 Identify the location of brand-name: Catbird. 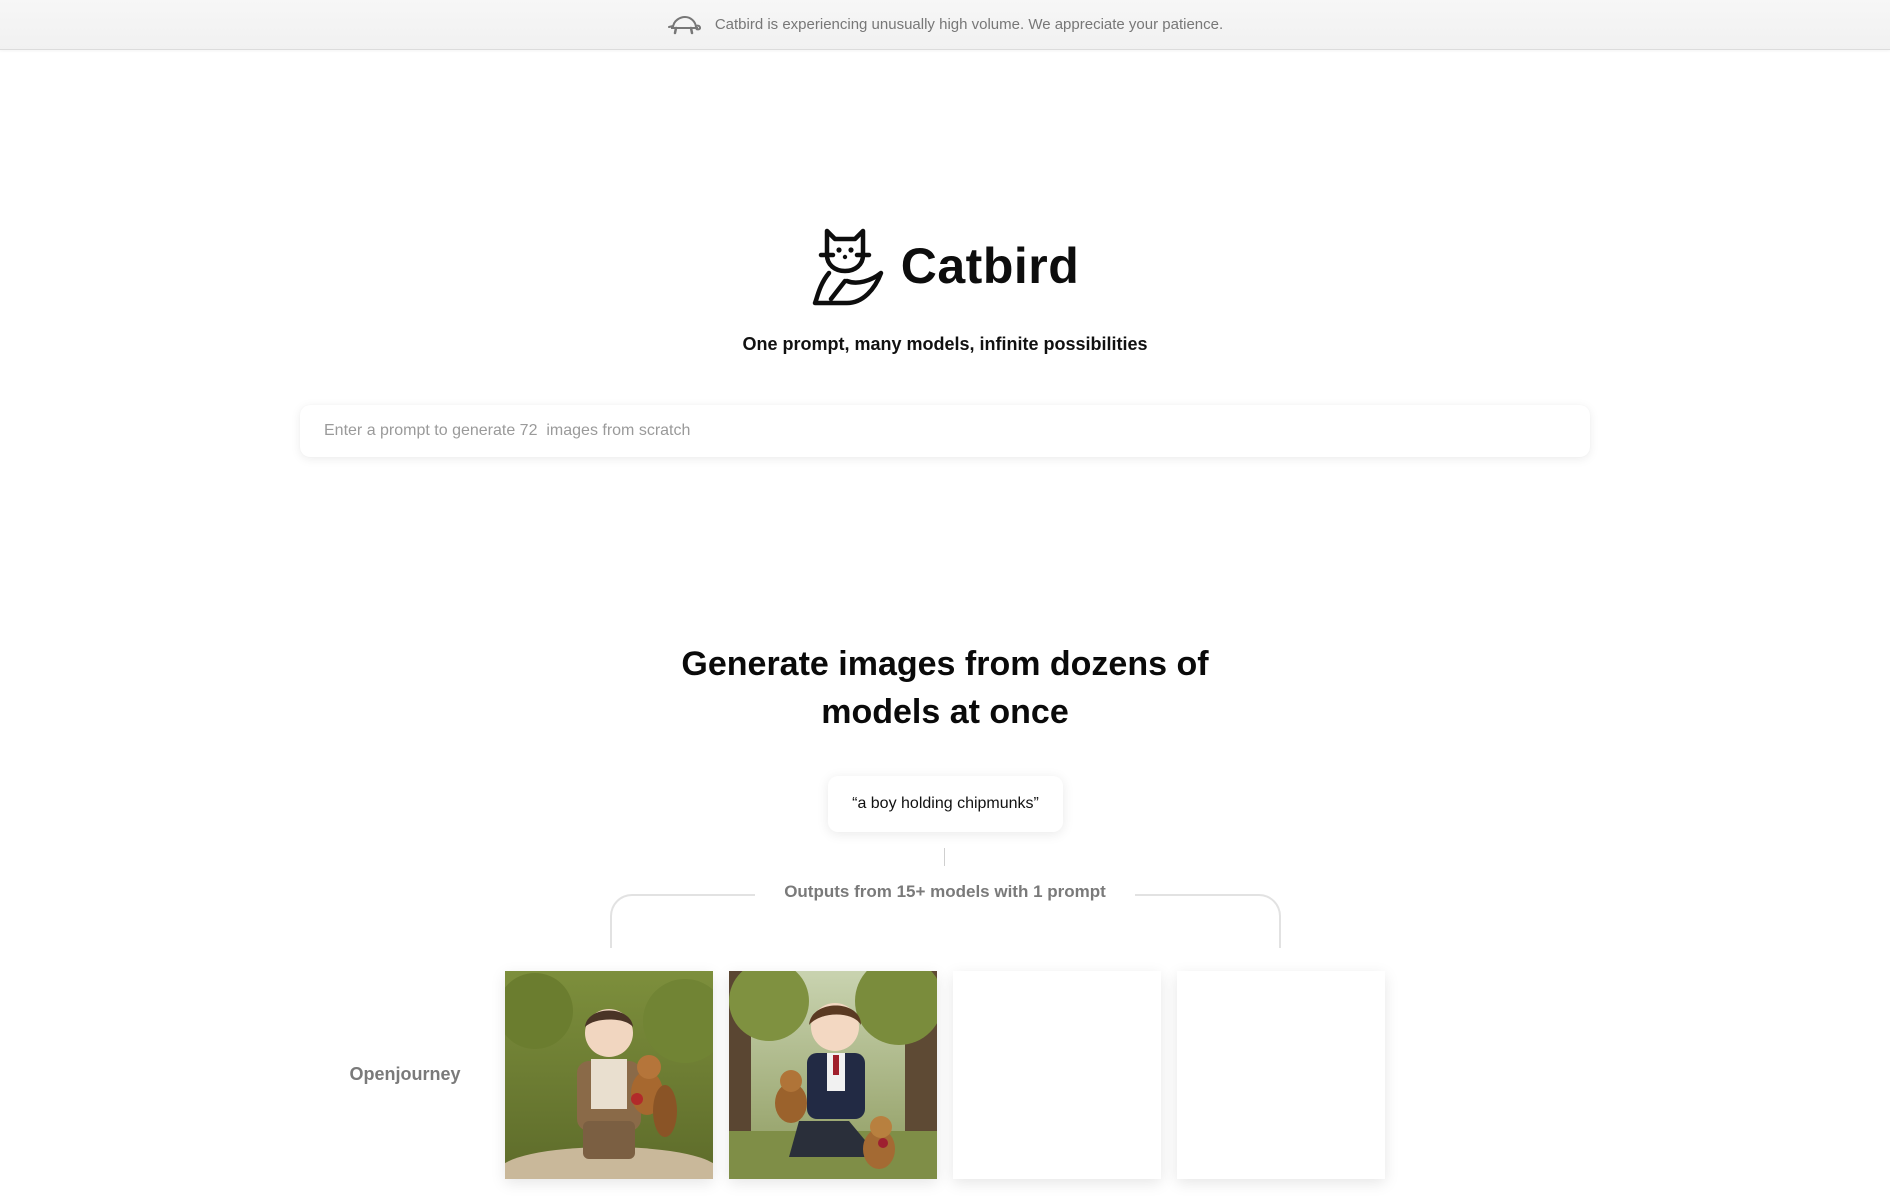
(990, 266).